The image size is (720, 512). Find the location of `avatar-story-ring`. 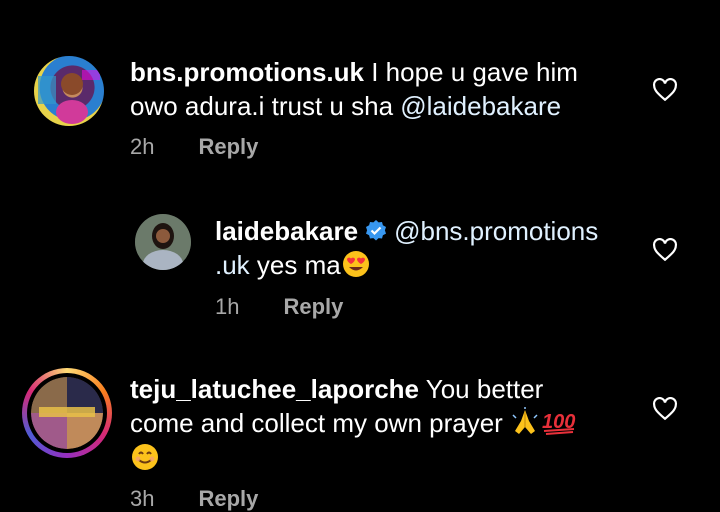

avatar-story-ring is located at coordinates (67, 413).